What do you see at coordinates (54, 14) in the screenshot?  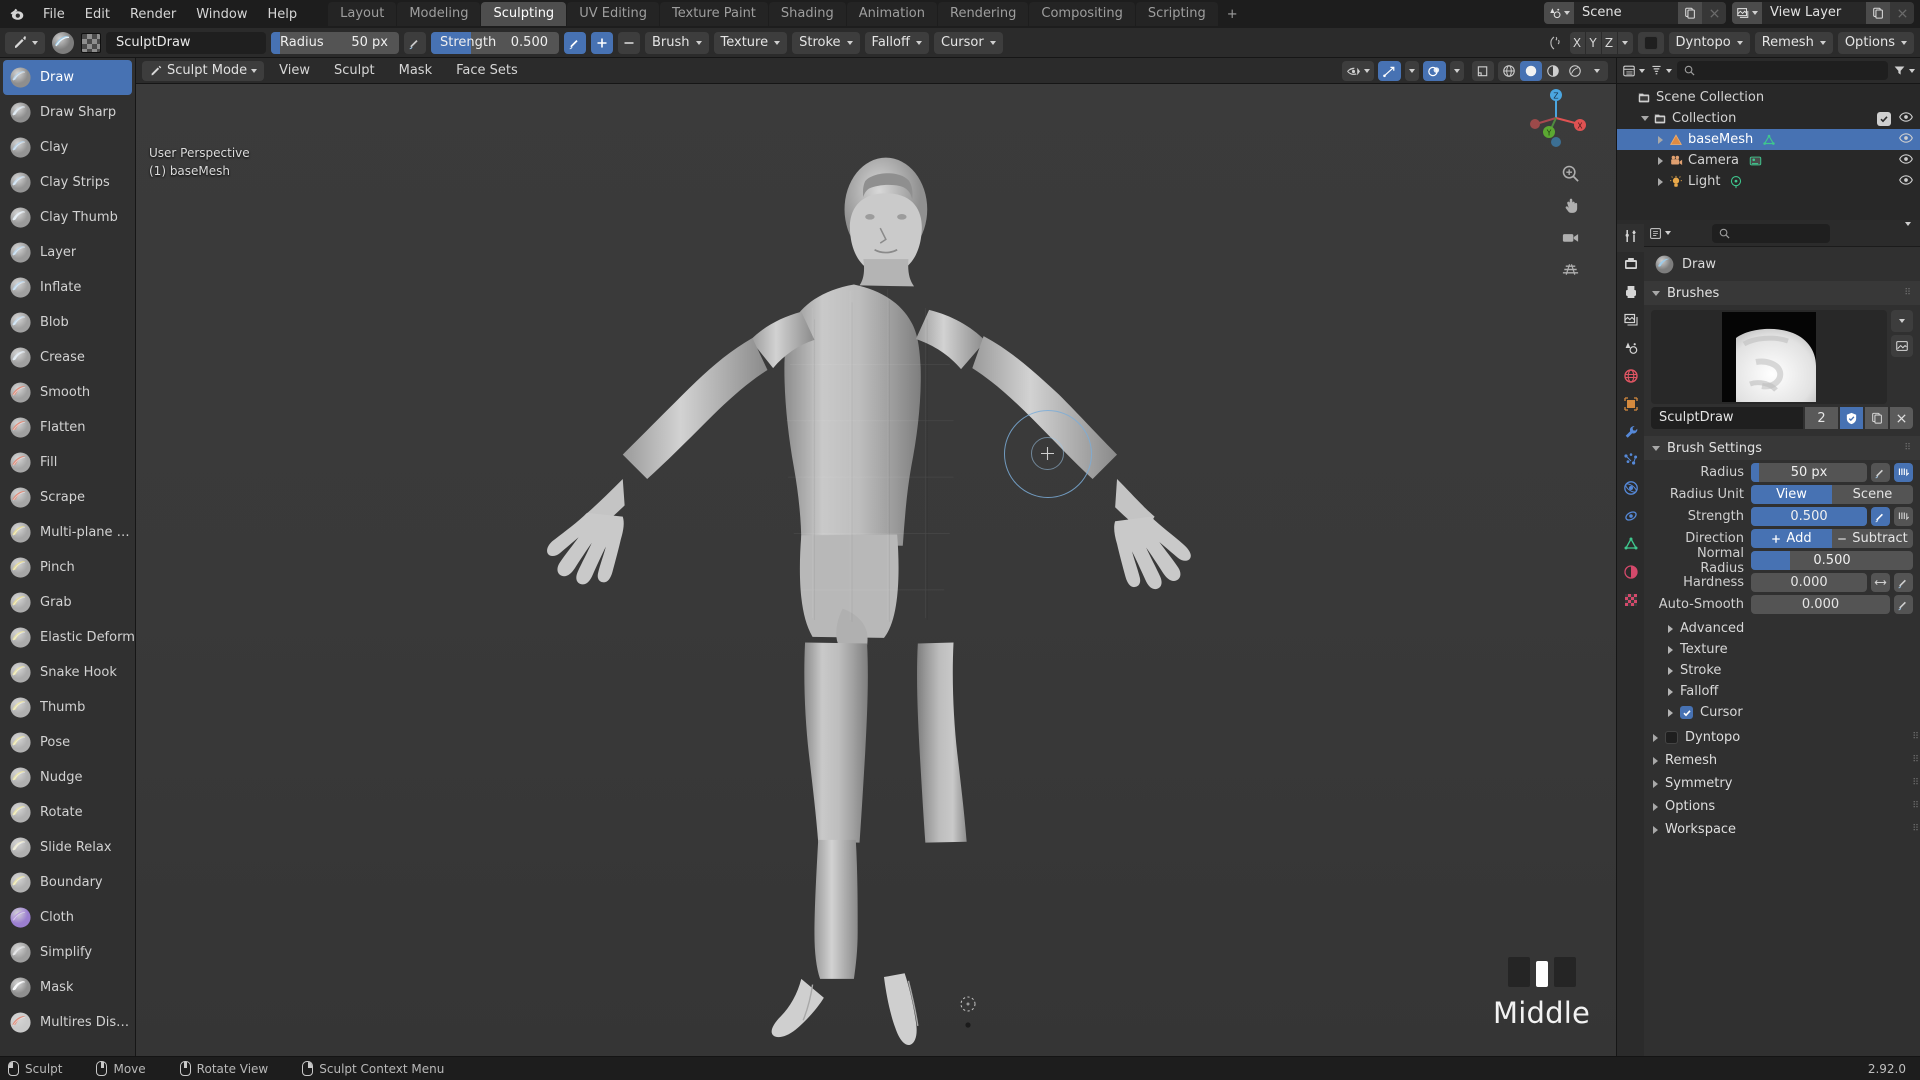 I see `menu-file: File` at bounding box center [54, 14].